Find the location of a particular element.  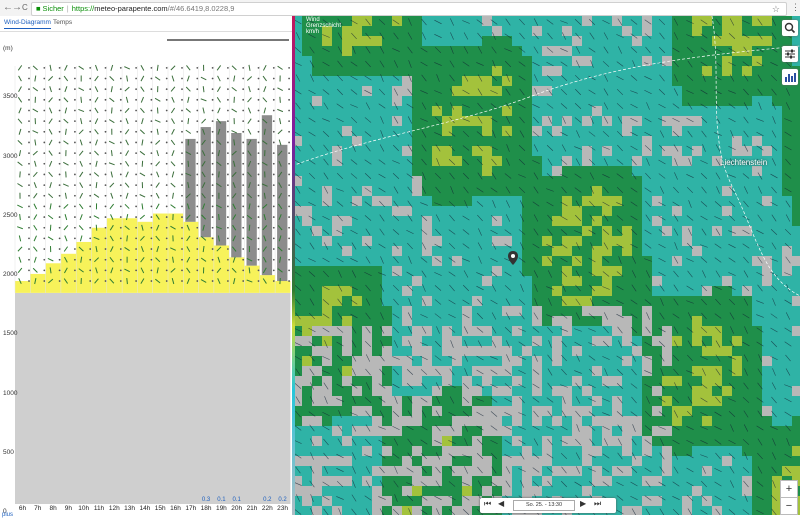

sliders-icon is located at coordinates (790, 54).